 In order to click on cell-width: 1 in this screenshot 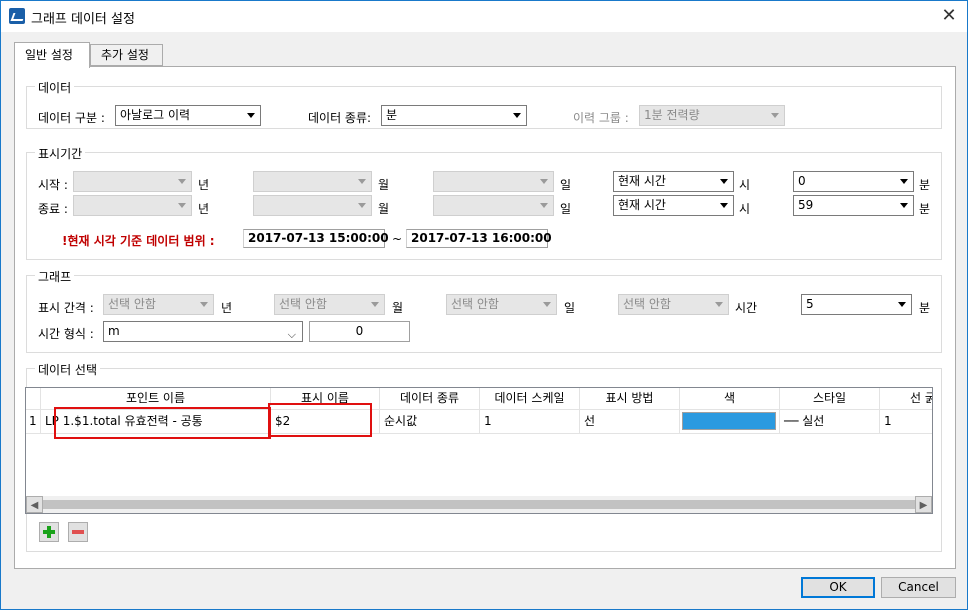, I will do `click(906, 422)`.